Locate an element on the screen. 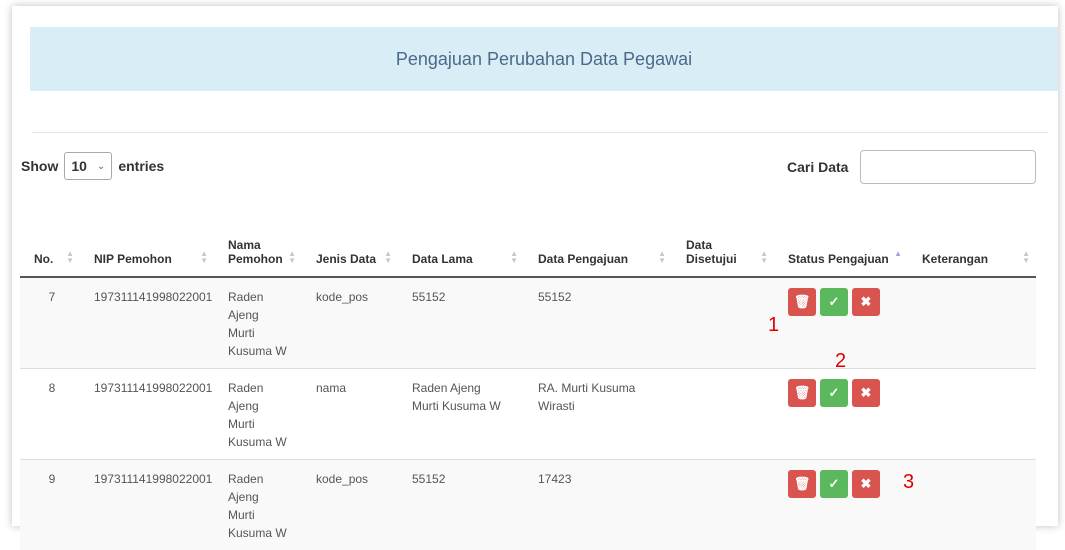 The image size is (1065, 550). header-data-disetujui: Data Disetujui▲▼ is located at coordinates (723, 254).